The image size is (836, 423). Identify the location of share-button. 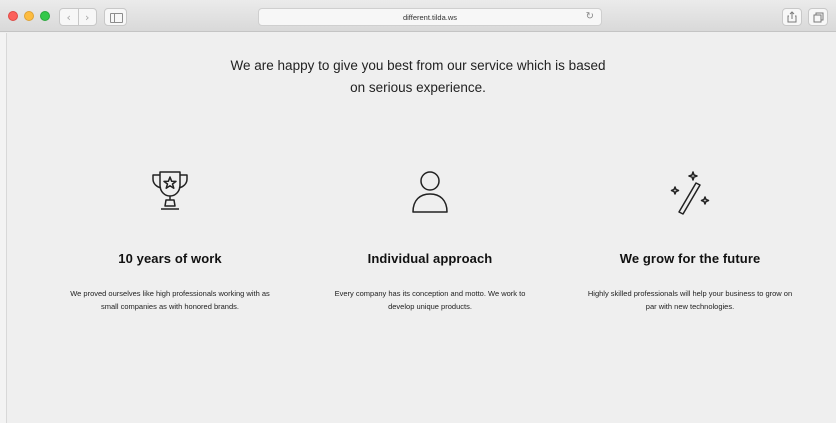
(792, 17).